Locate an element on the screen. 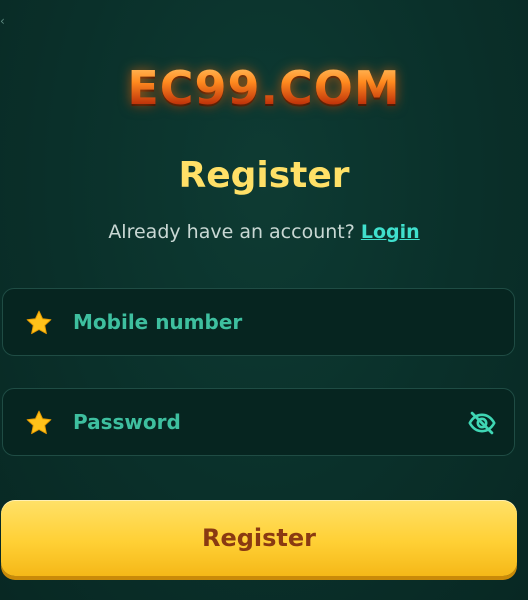  mobile-field is located at coordinates (258, 322).